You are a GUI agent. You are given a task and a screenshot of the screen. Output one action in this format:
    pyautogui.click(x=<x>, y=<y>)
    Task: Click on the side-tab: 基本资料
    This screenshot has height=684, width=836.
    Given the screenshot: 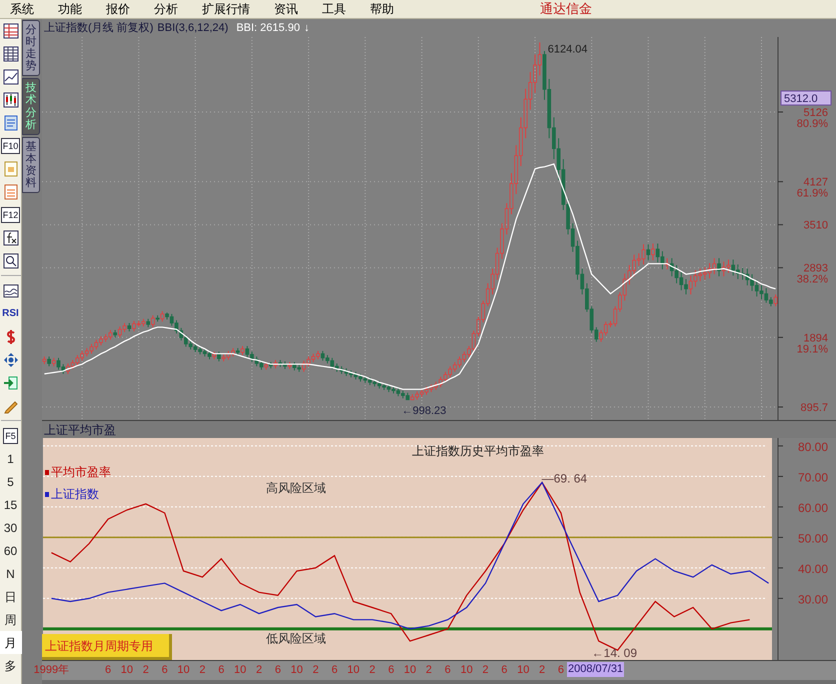 What is the action you would take?
    pyautogui.click(x=31, y=165)
    